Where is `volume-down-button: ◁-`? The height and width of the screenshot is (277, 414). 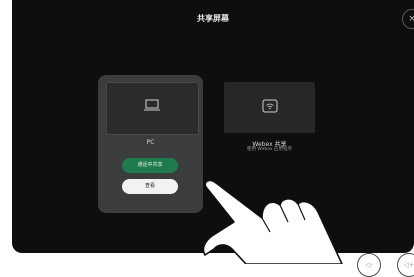
volume-down-button: ◁- is located at coordinates (369, 265).